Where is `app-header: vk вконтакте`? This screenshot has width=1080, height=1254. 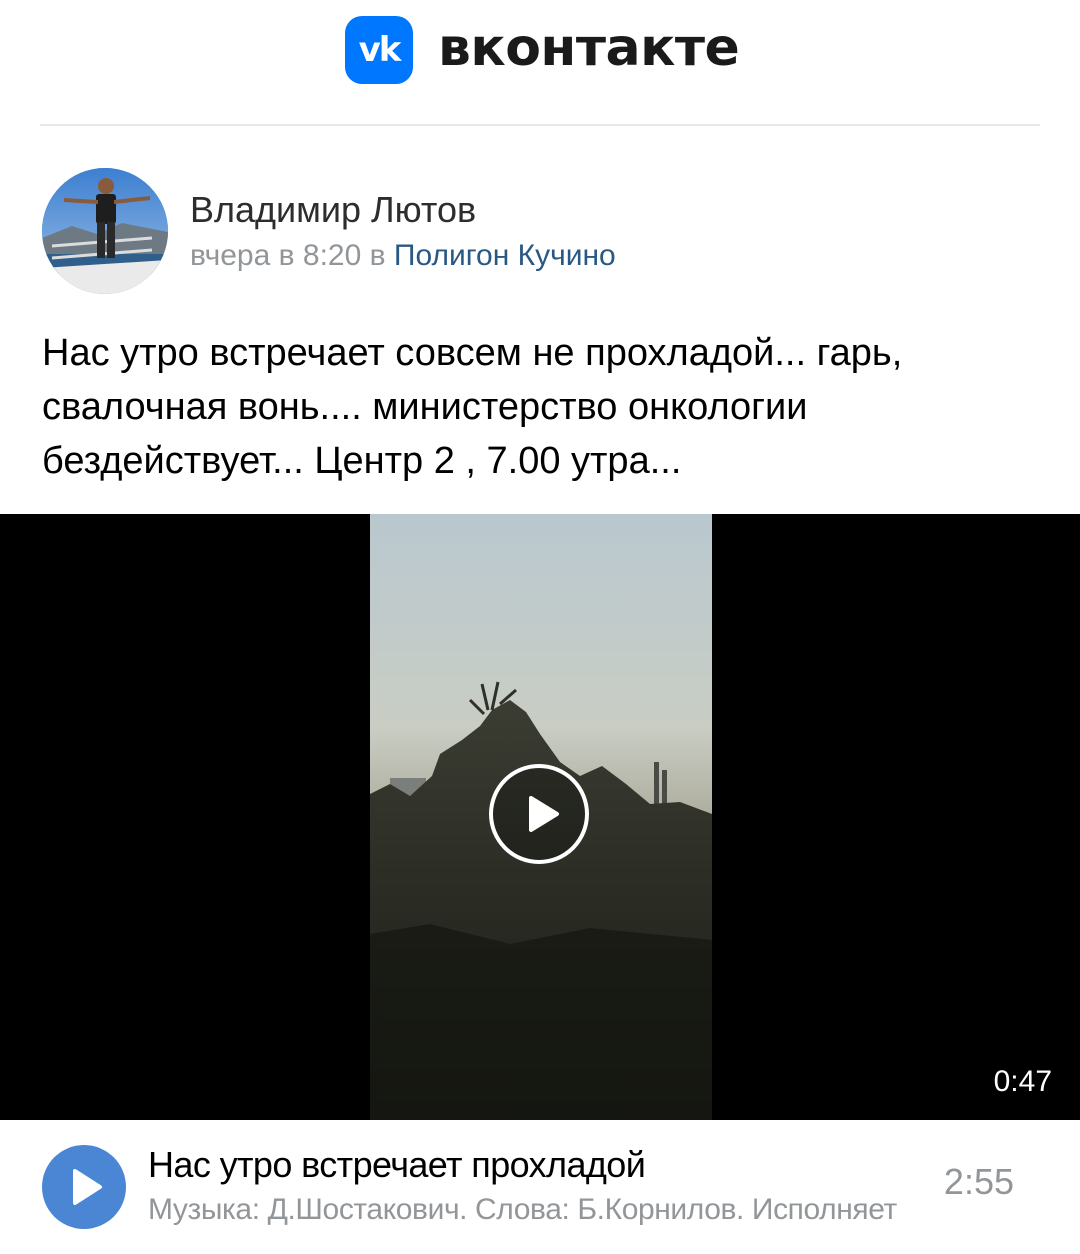
app-header: vk вконтакте is located at coordinates (540, 50).